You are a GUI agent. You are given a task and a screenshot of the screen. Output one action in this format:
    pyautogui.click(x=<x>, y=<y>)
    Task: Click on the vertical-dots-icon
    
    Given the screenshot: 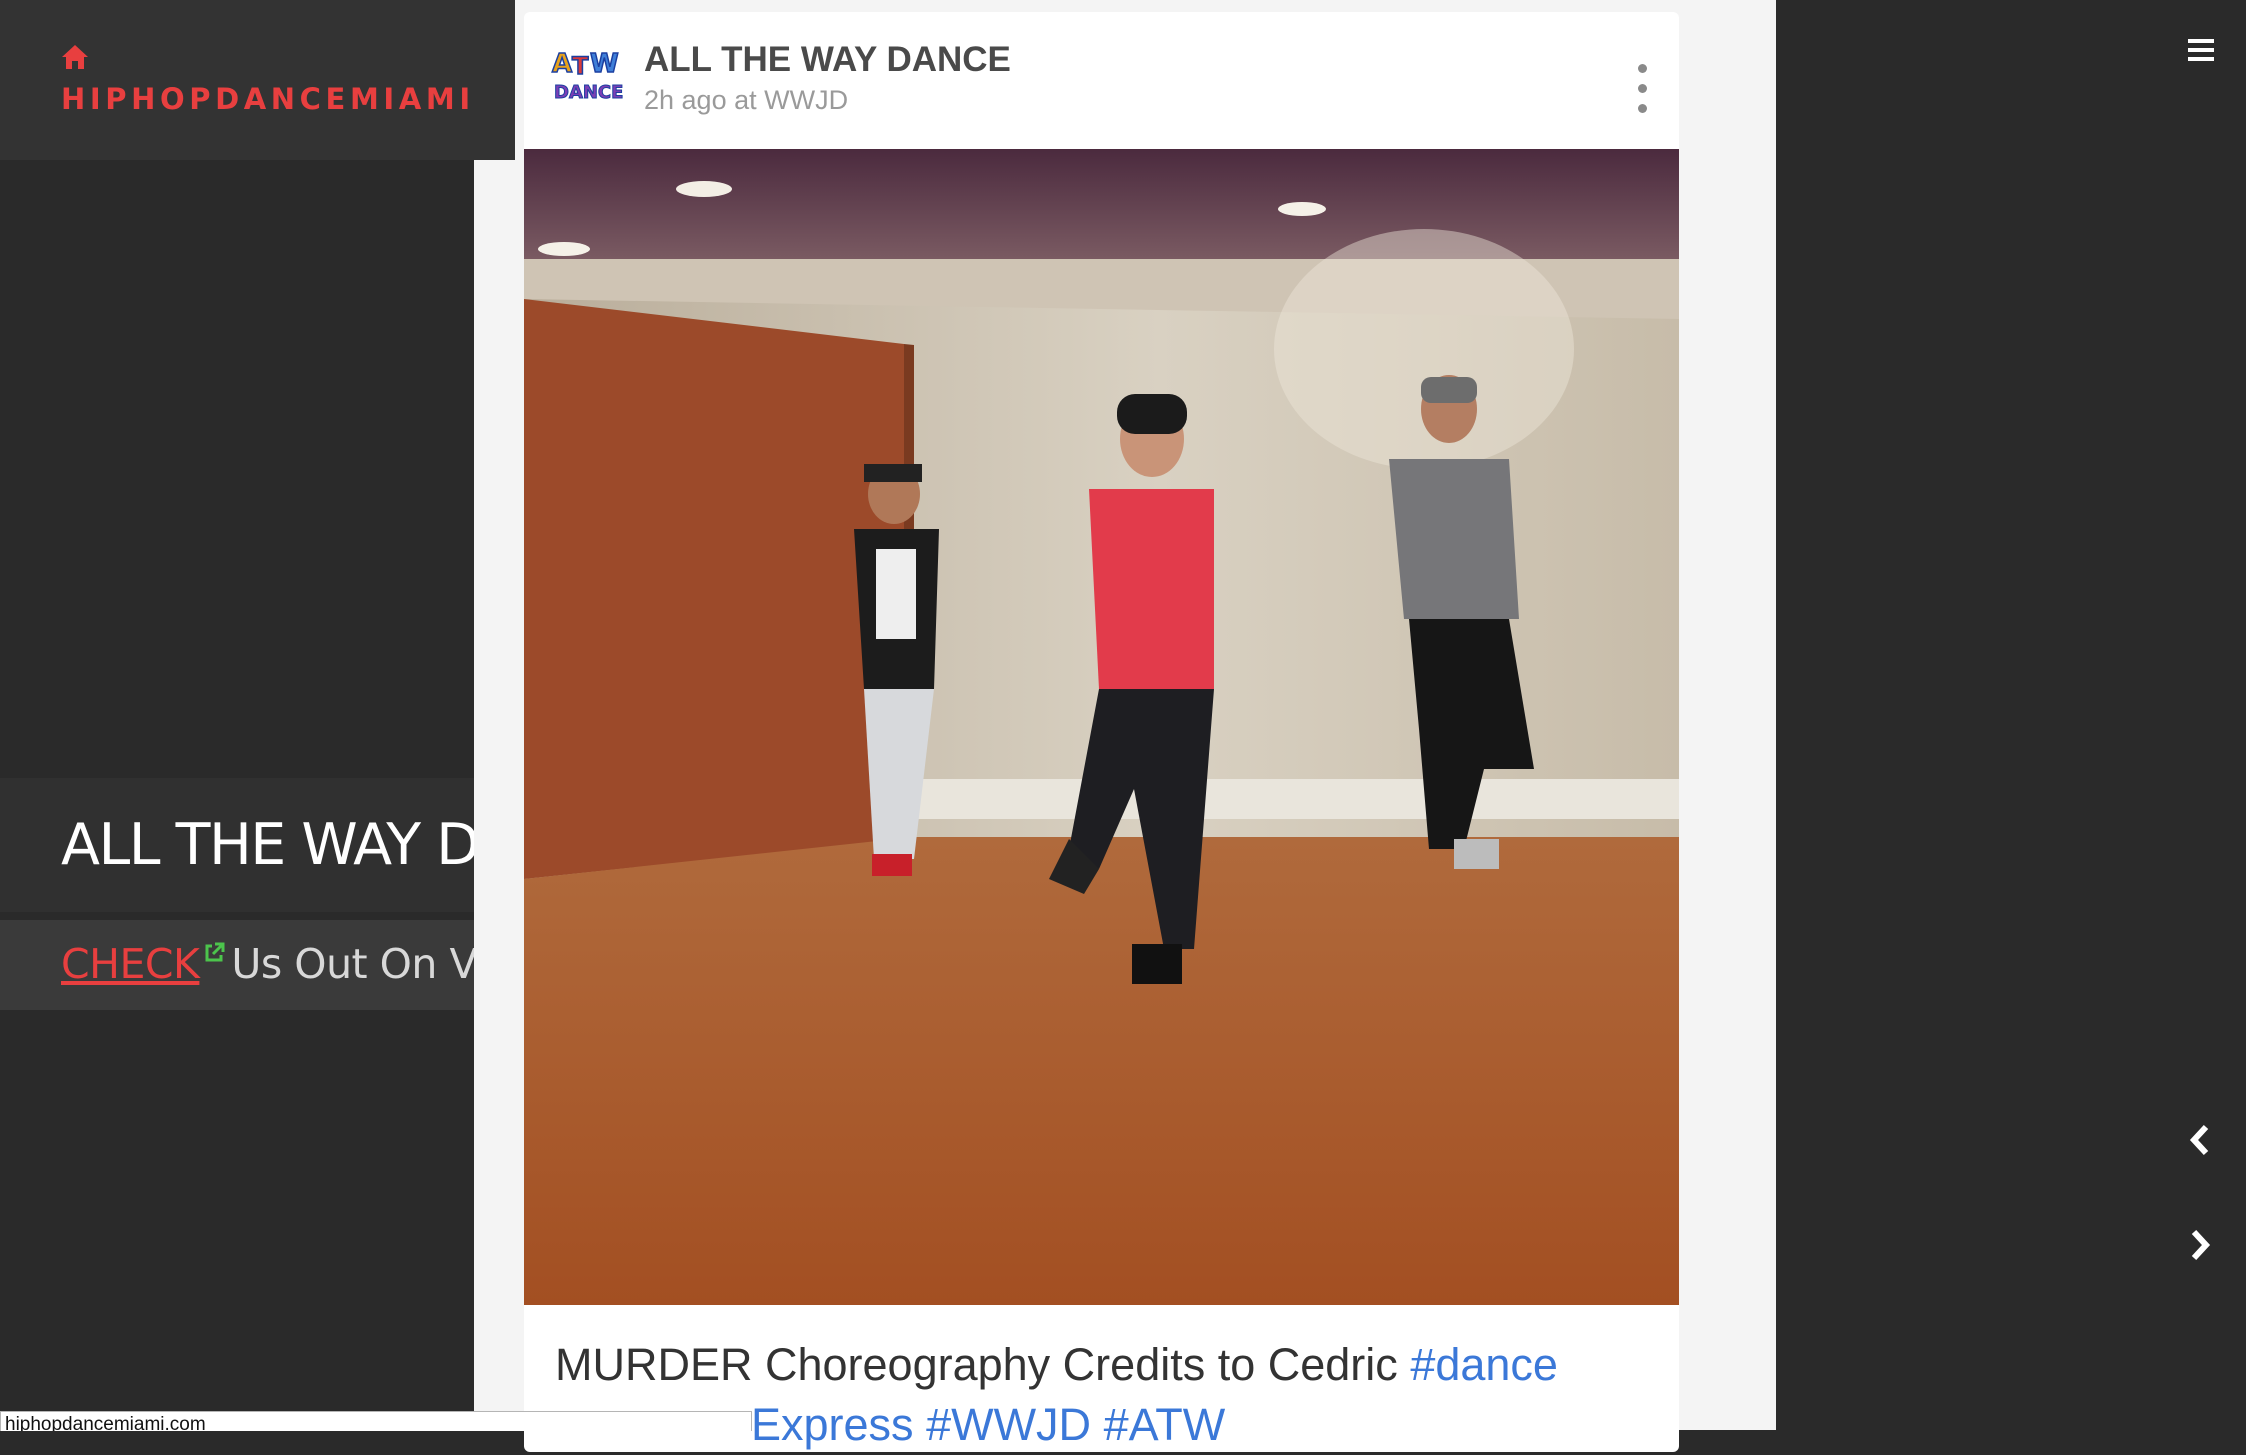 What is the action you would take?
    pyautogui.click(x=1642, y=90)
    